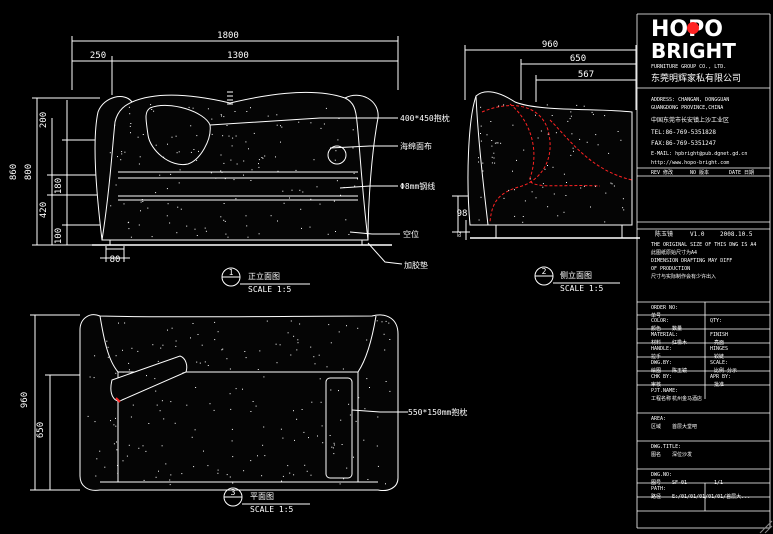 The width and height of the screenshot is (773, 534). Describe the element at coordinates (59, 186) in the screenshot. I see `dim-180: 180` at that location.